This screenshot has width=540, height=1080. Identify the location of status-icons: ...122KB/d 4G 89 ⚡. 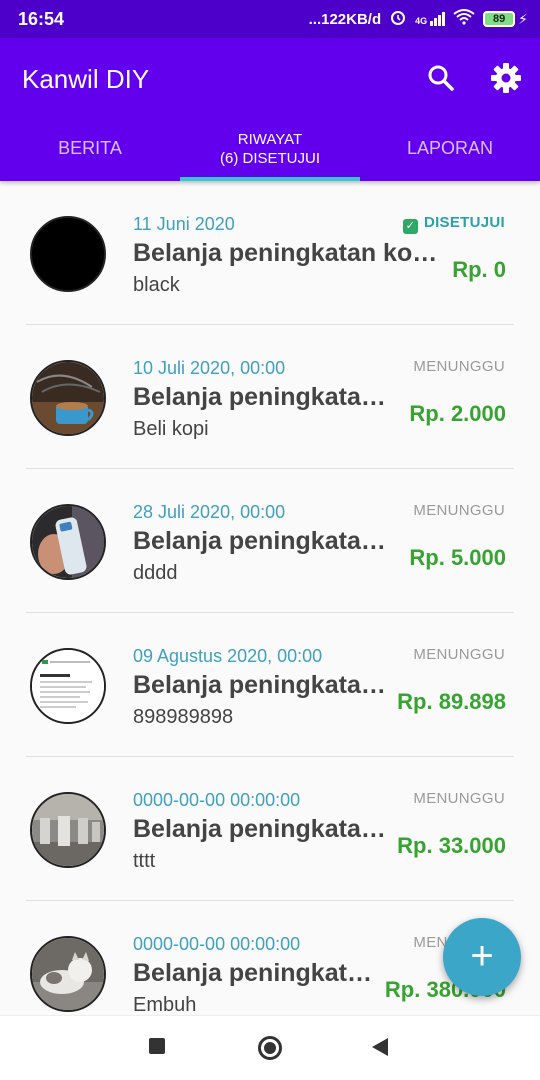
(418, 19).